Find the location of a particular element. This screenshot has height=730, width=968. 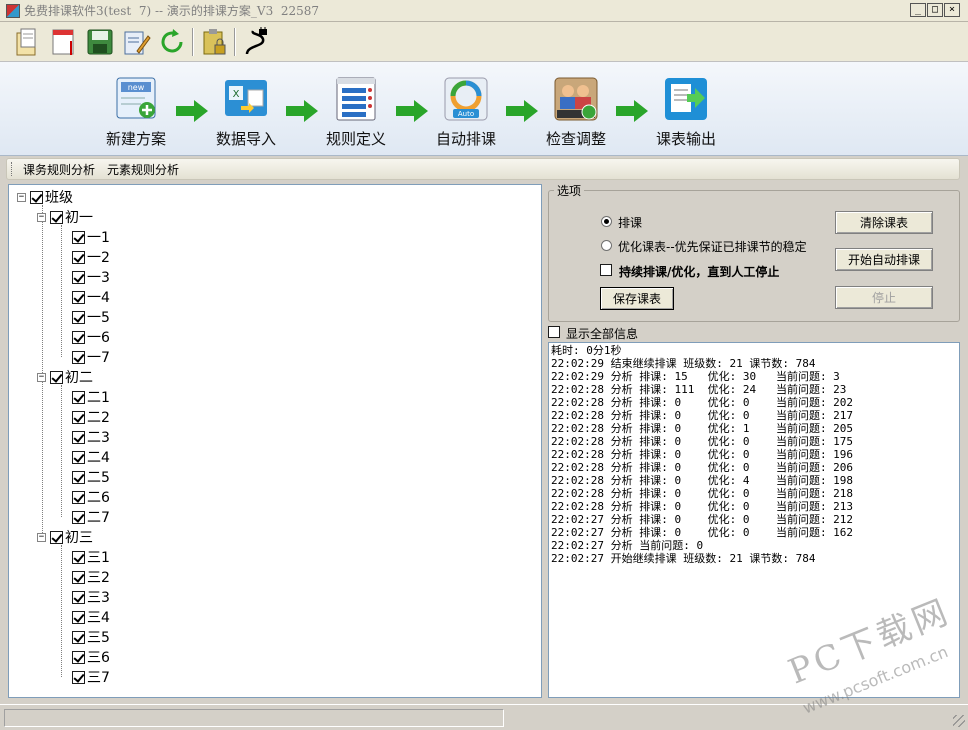

tree-node-label: 初三 is located at coordinates (79, 538).